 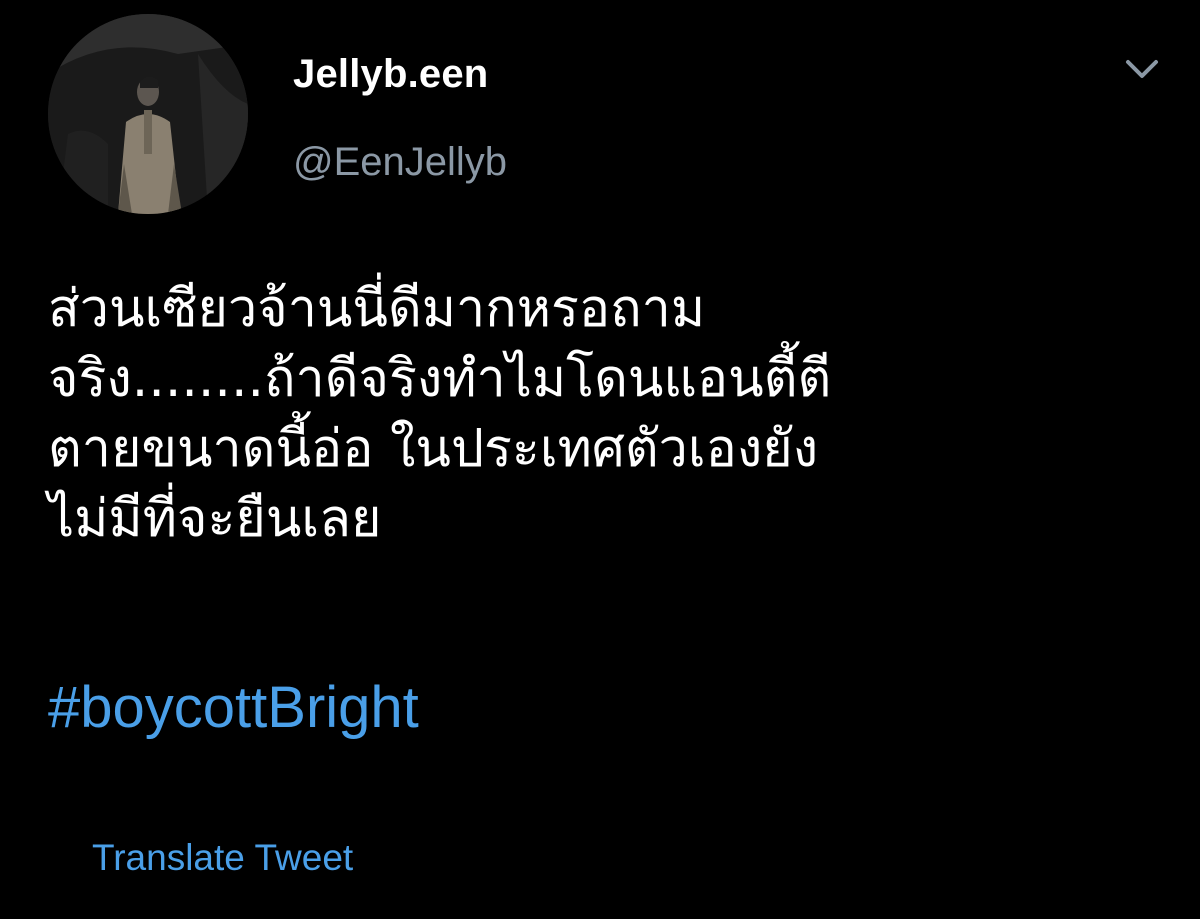 I want to click on tweet-text-line: ส่วนเซียวจ้านนี่ดีมากหรอถาม, so click(x=377, y=309).